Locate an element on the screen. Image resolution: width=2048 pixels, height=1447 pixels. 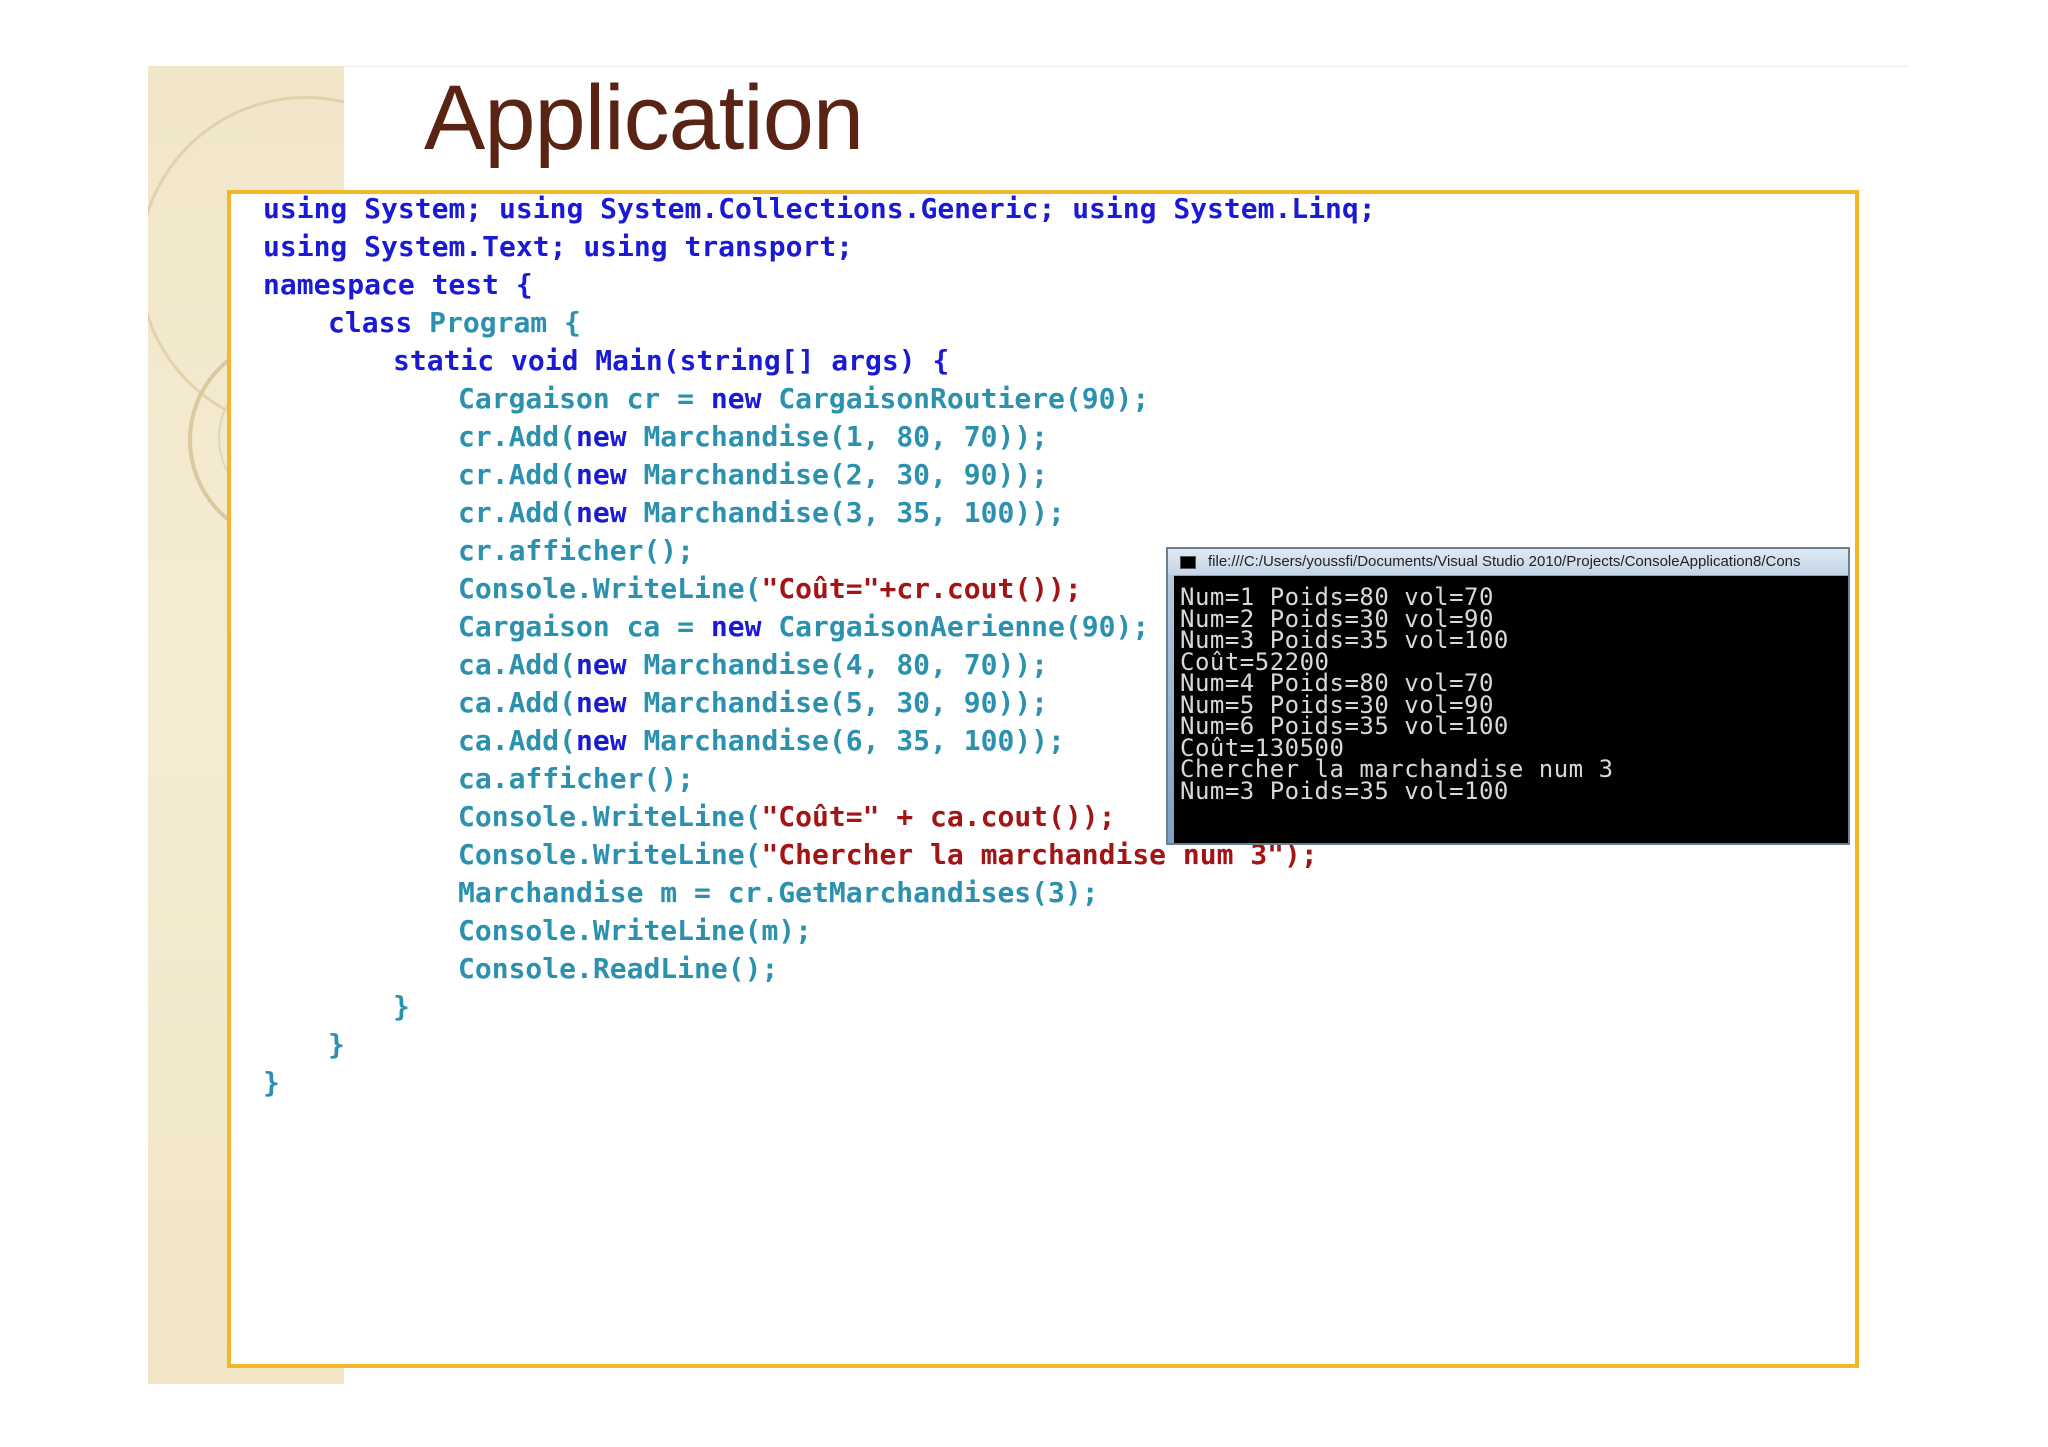
code-token: System.Text; is located at coordinates (474, 246).